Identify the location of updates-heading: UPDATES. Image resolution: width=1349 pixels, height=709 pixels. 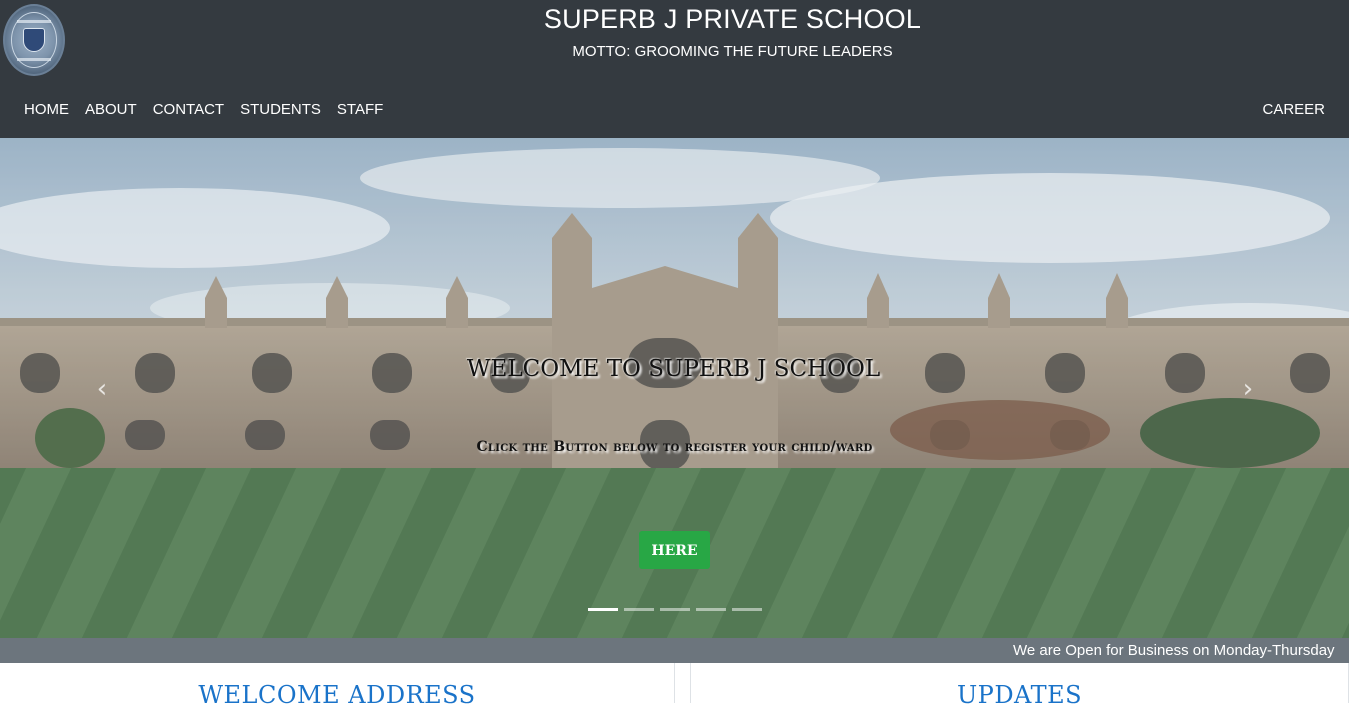
(1019, 695).